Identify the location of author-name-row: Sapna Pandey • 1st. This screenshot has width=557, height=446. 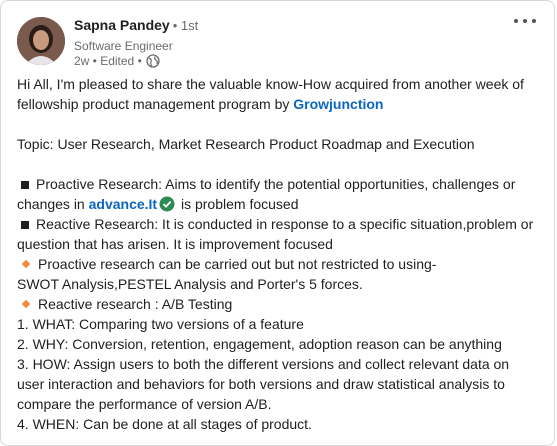
(136, 25).